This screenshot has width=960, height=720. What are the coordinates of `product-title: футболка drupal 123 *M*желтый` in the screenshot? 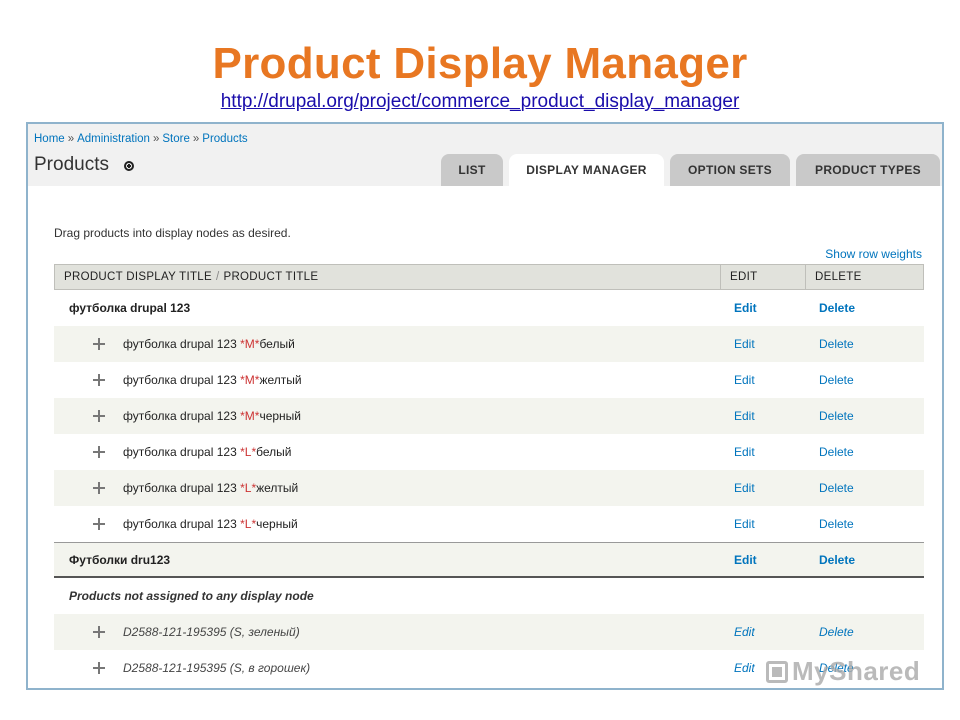 It's located at (212, 380).